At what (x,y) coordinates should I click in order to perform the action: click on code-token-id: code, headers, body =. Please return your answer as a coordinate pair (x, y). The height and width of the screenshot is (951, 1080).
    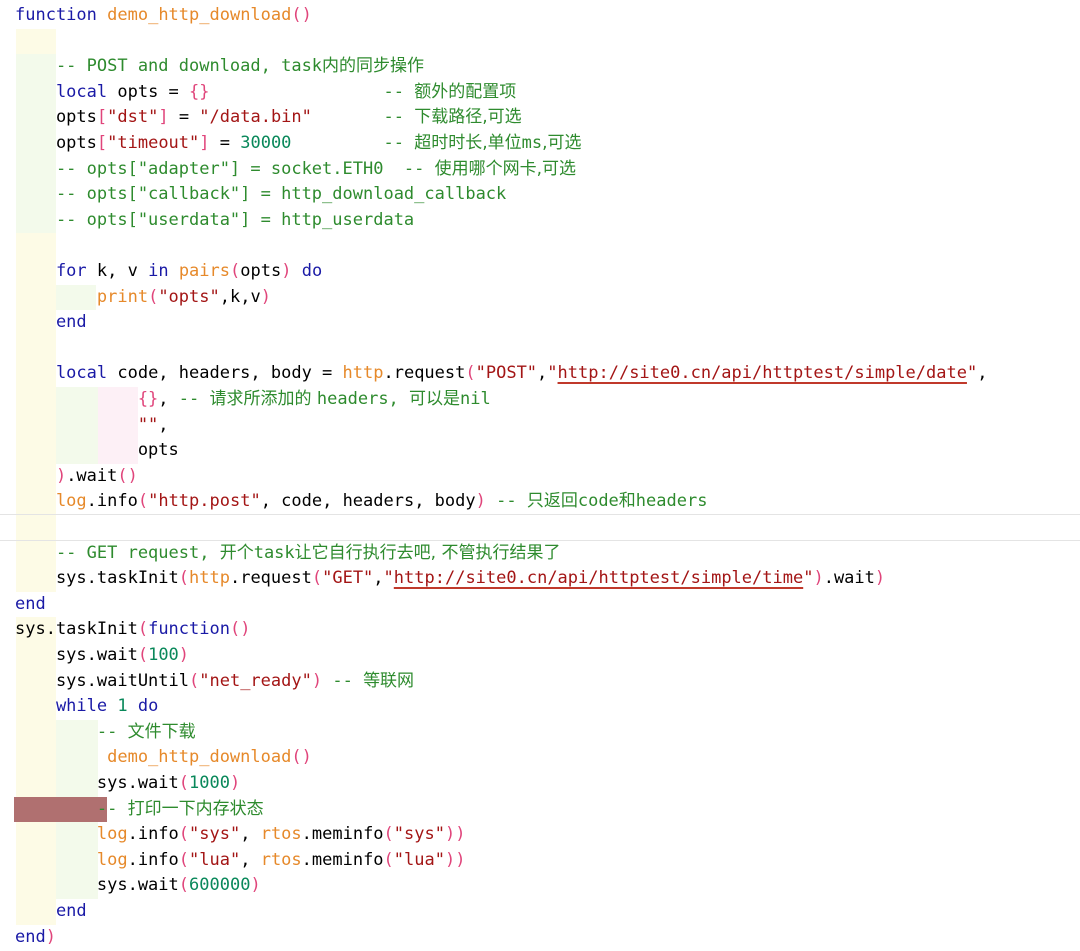
    Looking at the image, I should click on (225, 373).